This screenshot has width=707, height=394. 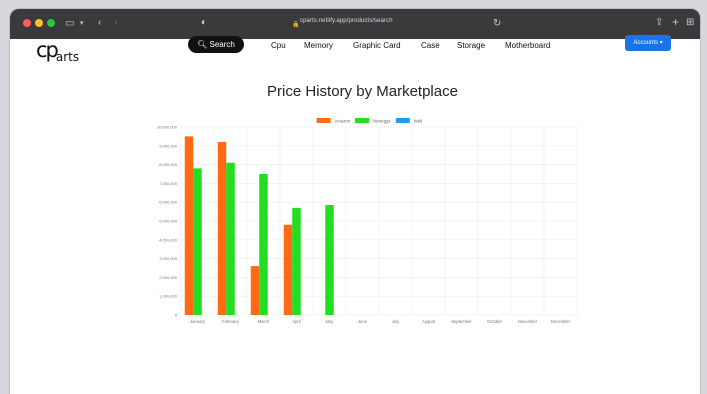 What do you see at coordinates (69, 24) in the screenshot?
I see `sidebar-icon: ▭` at bounding box center [69, 24].